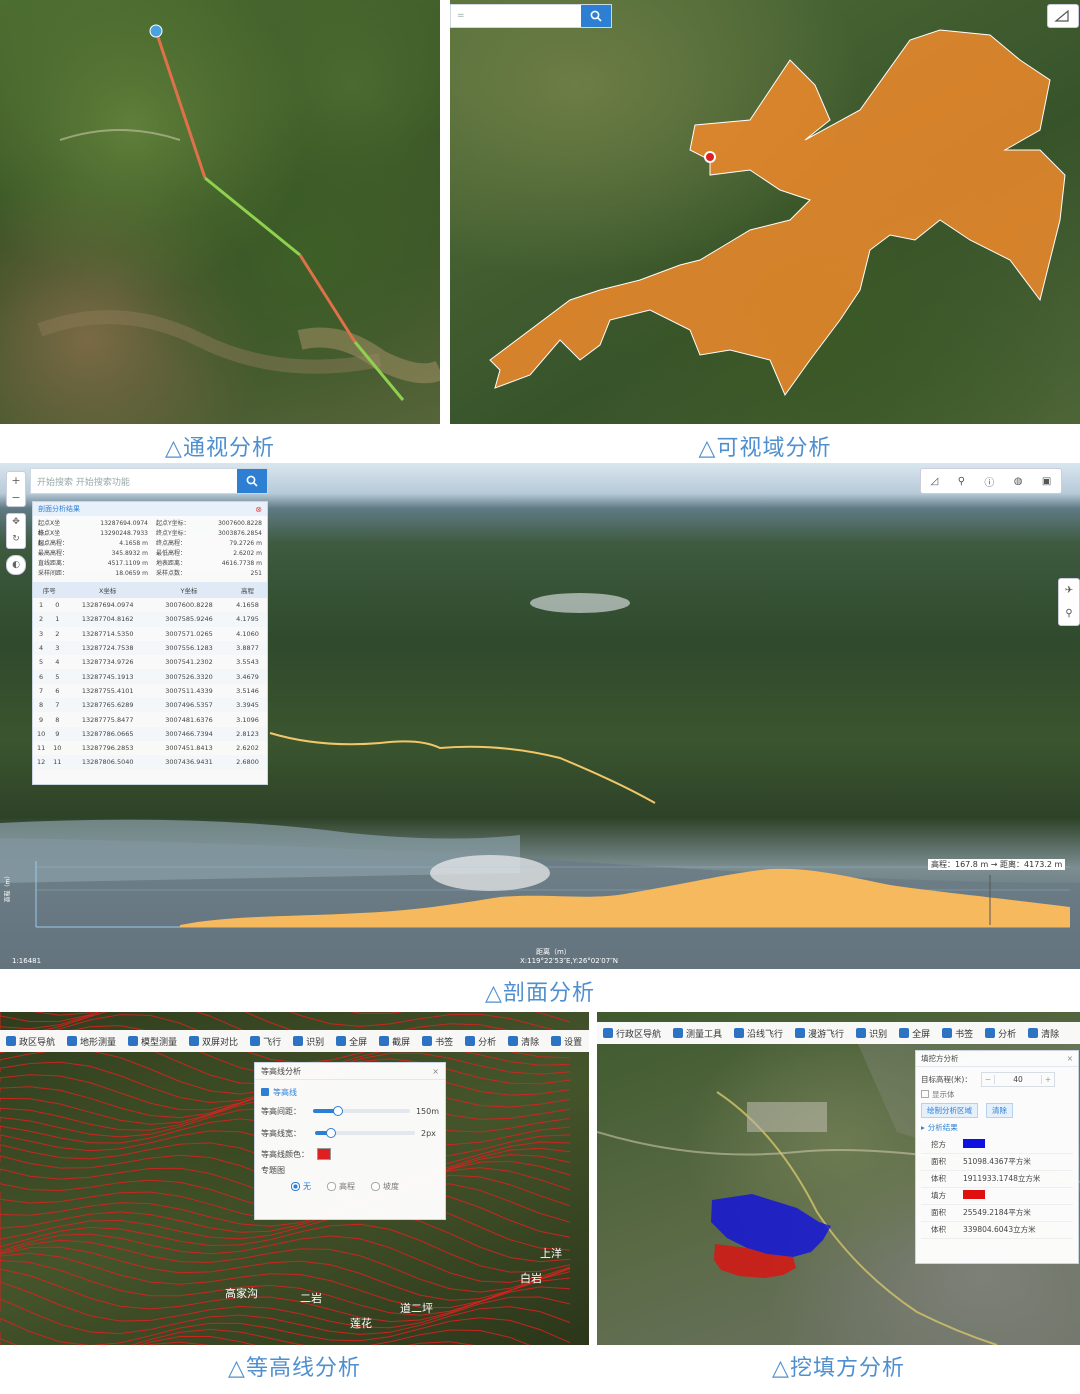  I want to click on interval-slider, so click(361, 1111).